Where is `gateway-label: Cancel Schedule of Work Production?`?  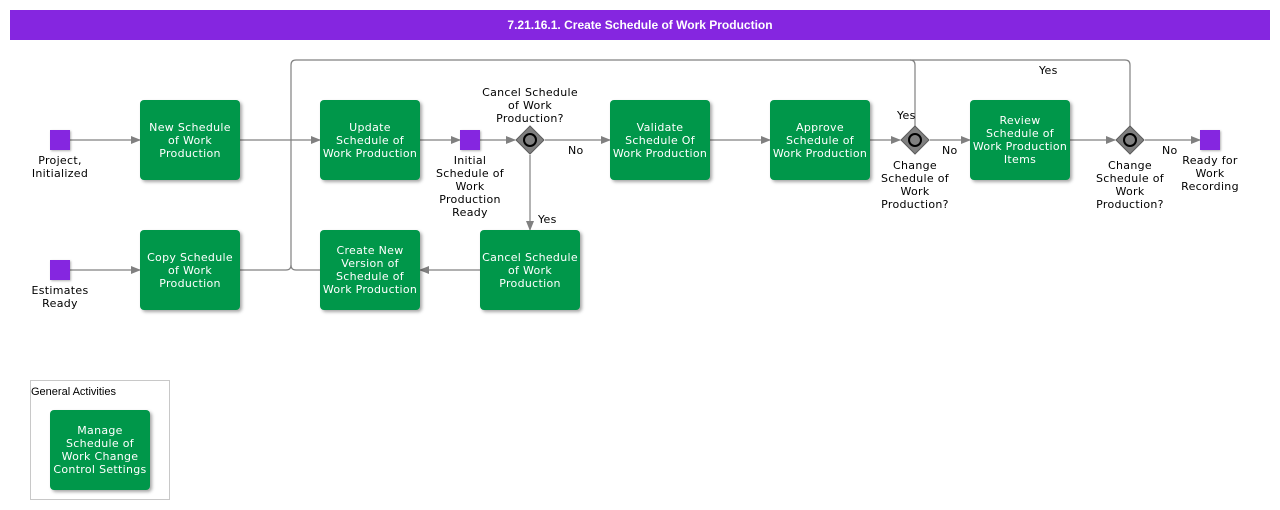
gateway-label: Cancel Schedule of Work Production? is located at coordinates (530, 105).